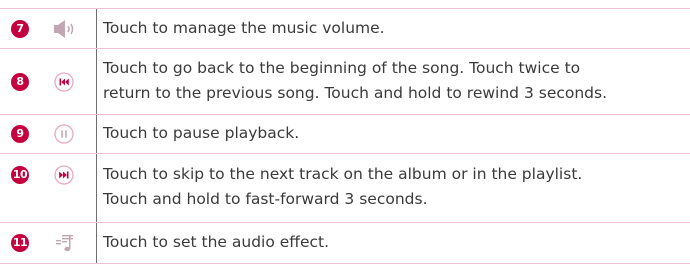 The image size is (690, 264). What do you see at coordinates (64, 29) in the screenshot?
I see `volume-icon` at bounding box center [64, 29].